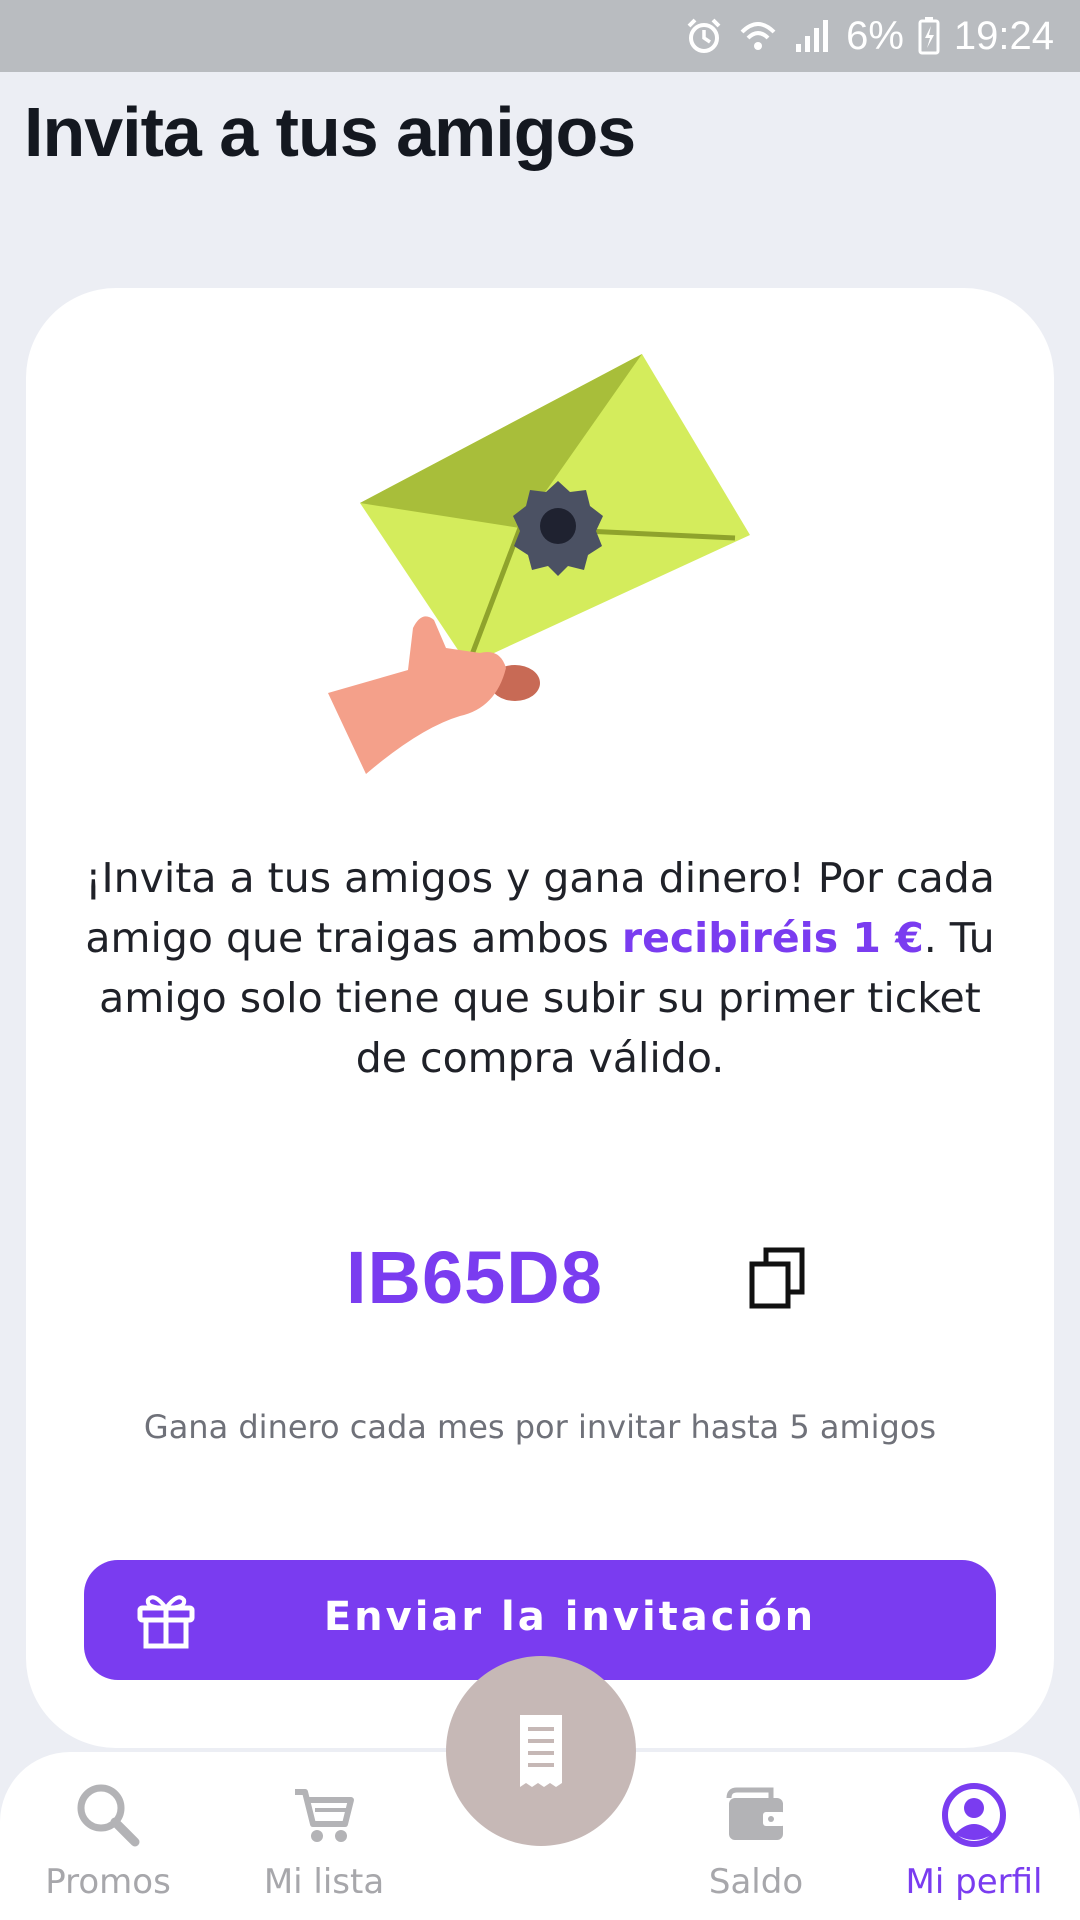 This screenshot has width=1080, height=1920. I want to click on battery-percent: 6%, so click(875, 35).